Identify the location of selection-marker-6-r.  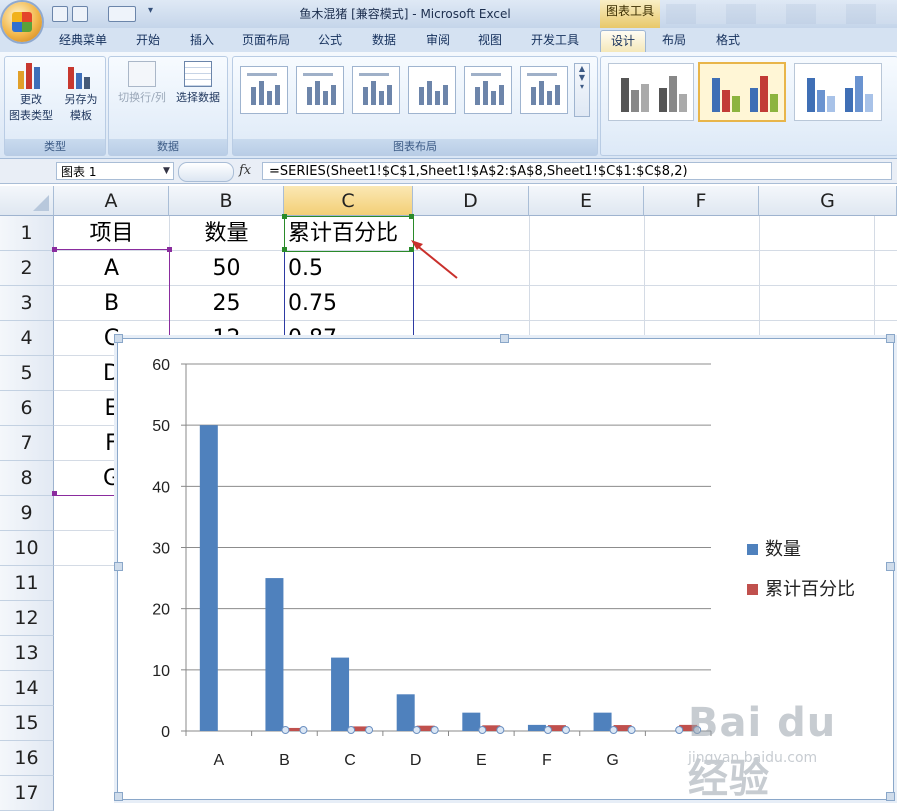
(631, 730).